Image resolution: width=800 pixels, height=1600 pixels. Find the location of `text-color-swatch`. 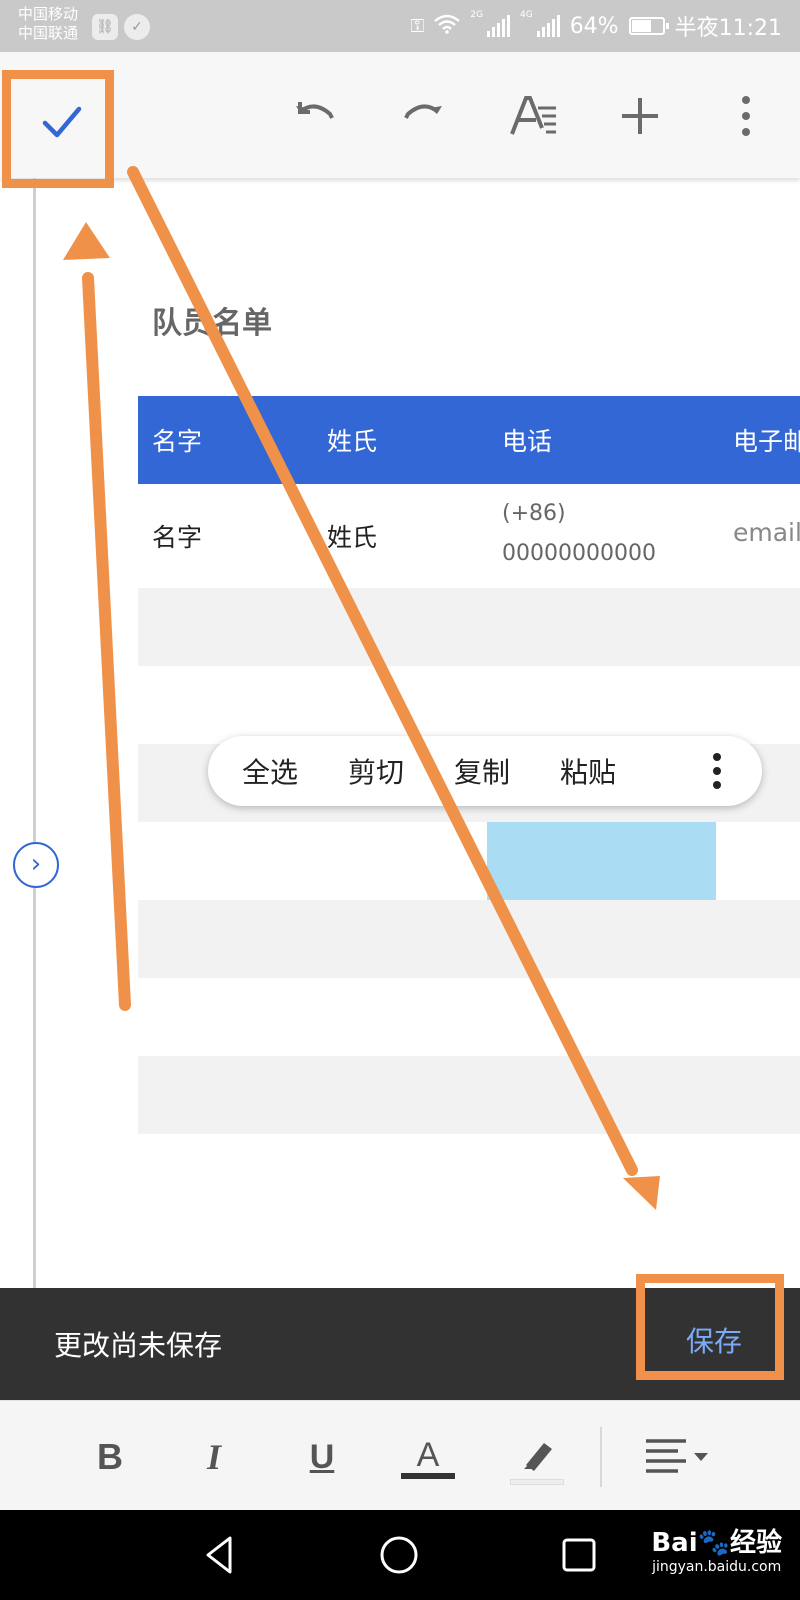

text-color-swatch is located at coordinates (428, 1475).